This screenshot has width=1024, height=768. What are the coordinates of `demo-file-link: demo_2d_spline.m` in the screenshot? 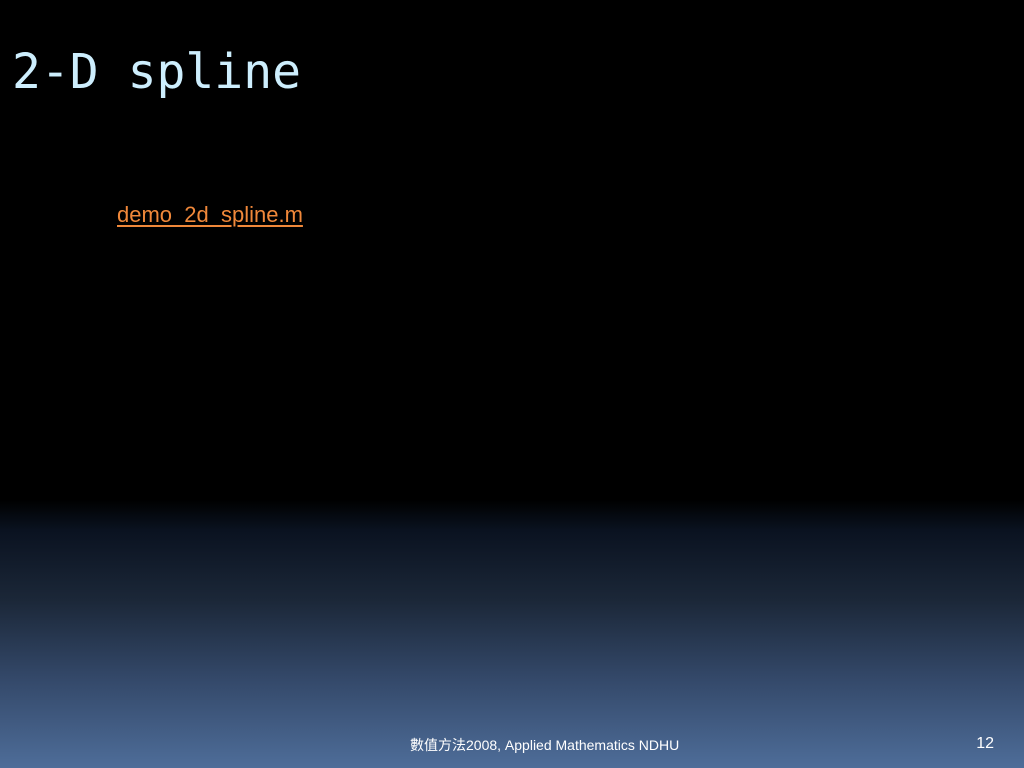 It's located at (210, 215).